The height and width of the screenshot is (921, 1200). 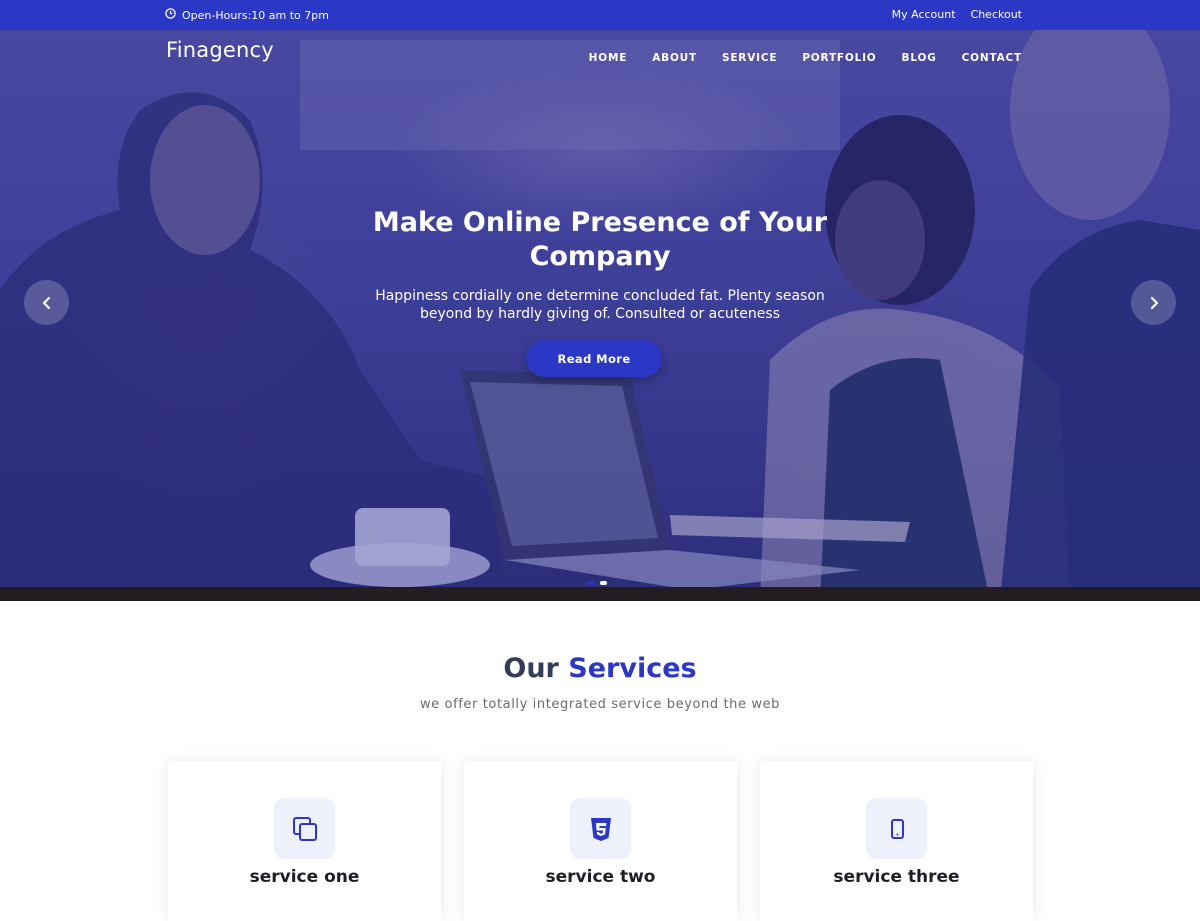 I want to click on service-card-one: service one, so click(x=304, y=841).